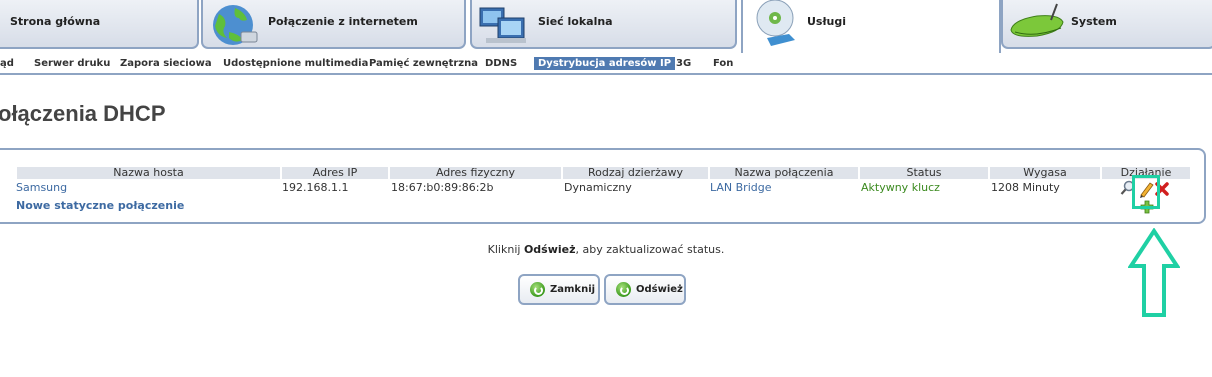 The height and width of the screenshot is (377, 1212). Describe the element at coordinates (606, 74) in the screenshot. I see `subnav-divider` at that location.